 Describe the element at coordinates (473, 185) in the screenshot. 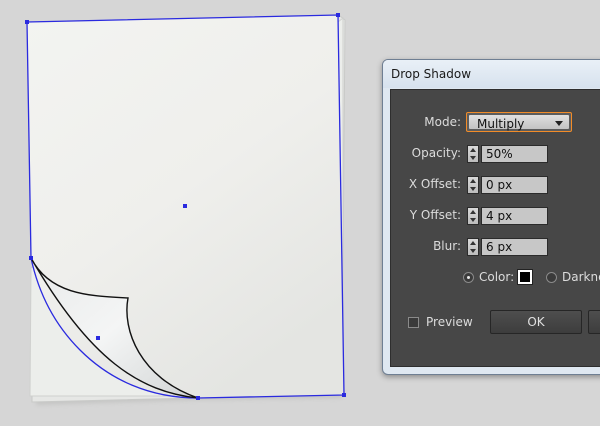

I see `x-offset-stepper` at that location.